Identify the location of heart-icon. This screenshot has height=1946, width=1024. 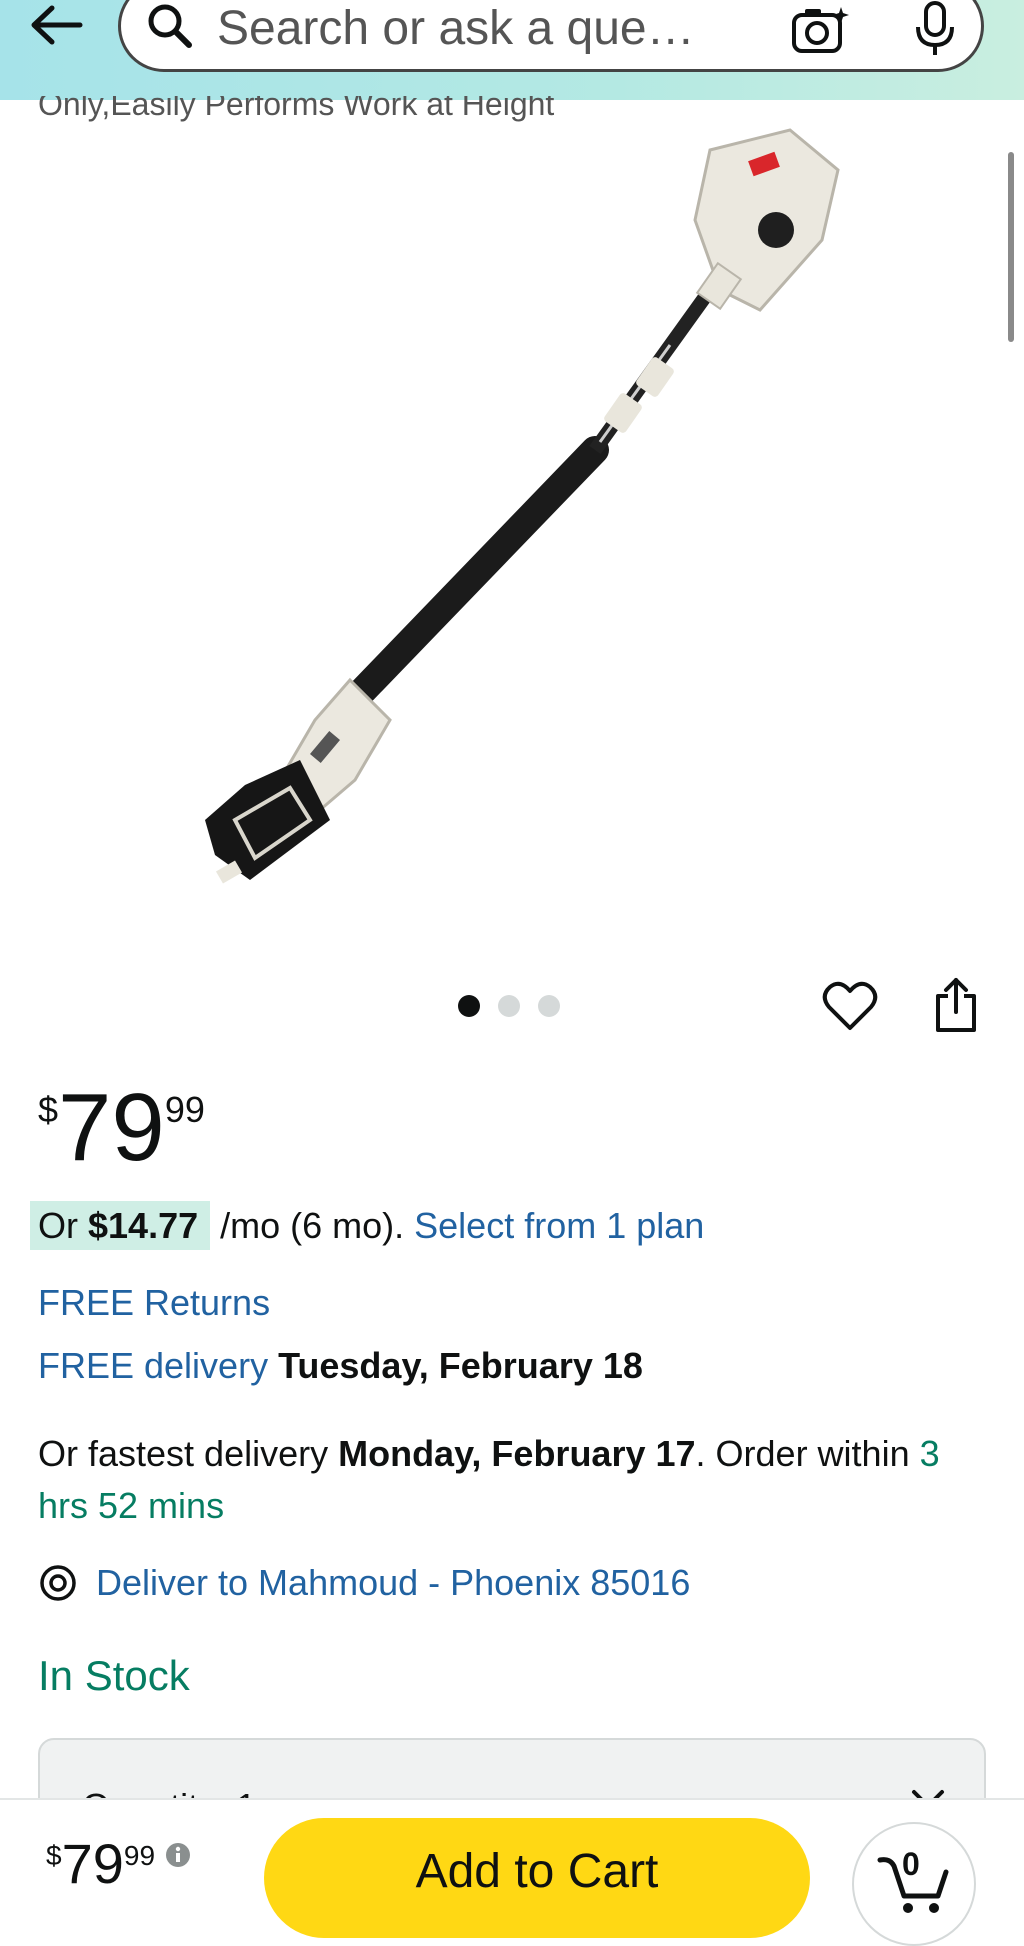
(850, 1006).